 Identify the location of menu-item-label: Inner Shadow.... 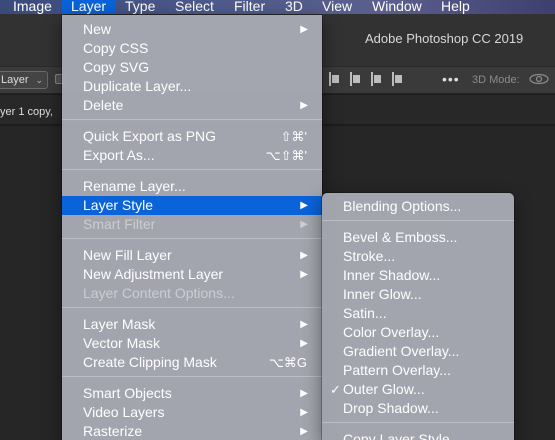
(392, 275).